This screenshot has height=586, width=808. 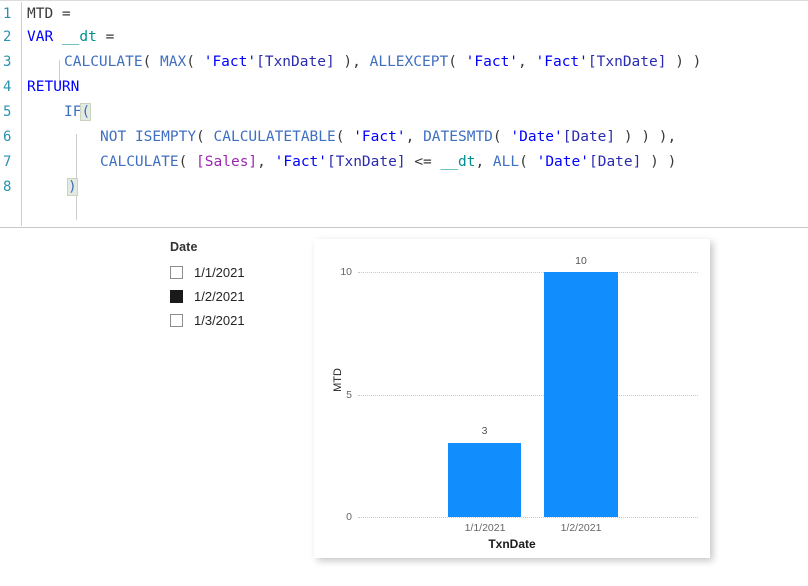 What do you see at coordinates (404, 87) in the screenshot?
I see `code-line-4: 4 RETURN` at bounding box center [404, 87].